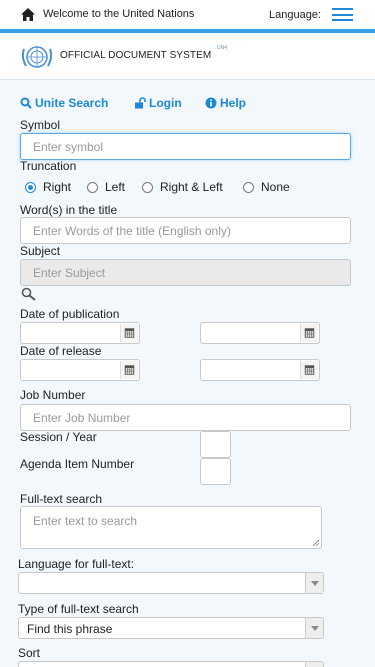 This screenshot has width=375, height=667. Describe the element at coordinates (80, 370) in the screenshot. I see `date-release-from` at that location.